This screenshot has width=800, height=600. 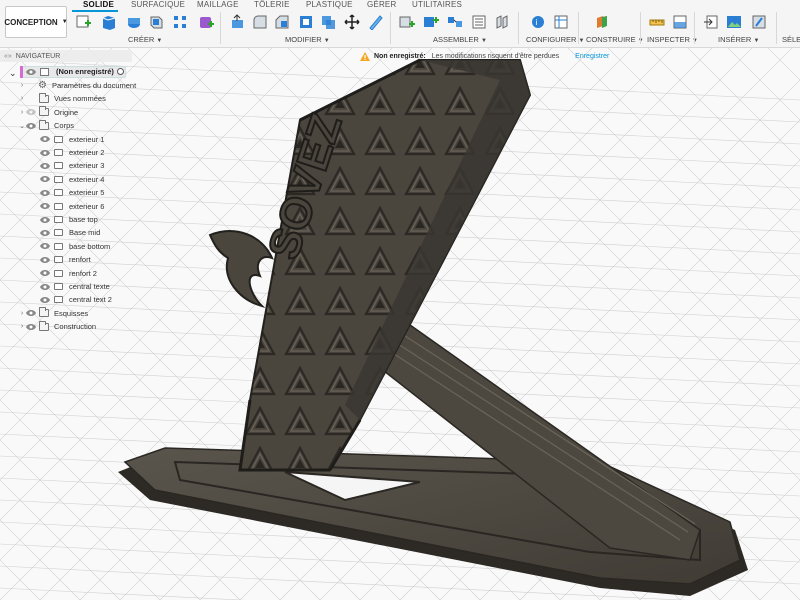 What do you see at coordinates (66, 56) in the screenshot?
I see `navigator-header: «» NAVIGATEUR` at bounding box center [66, 56].